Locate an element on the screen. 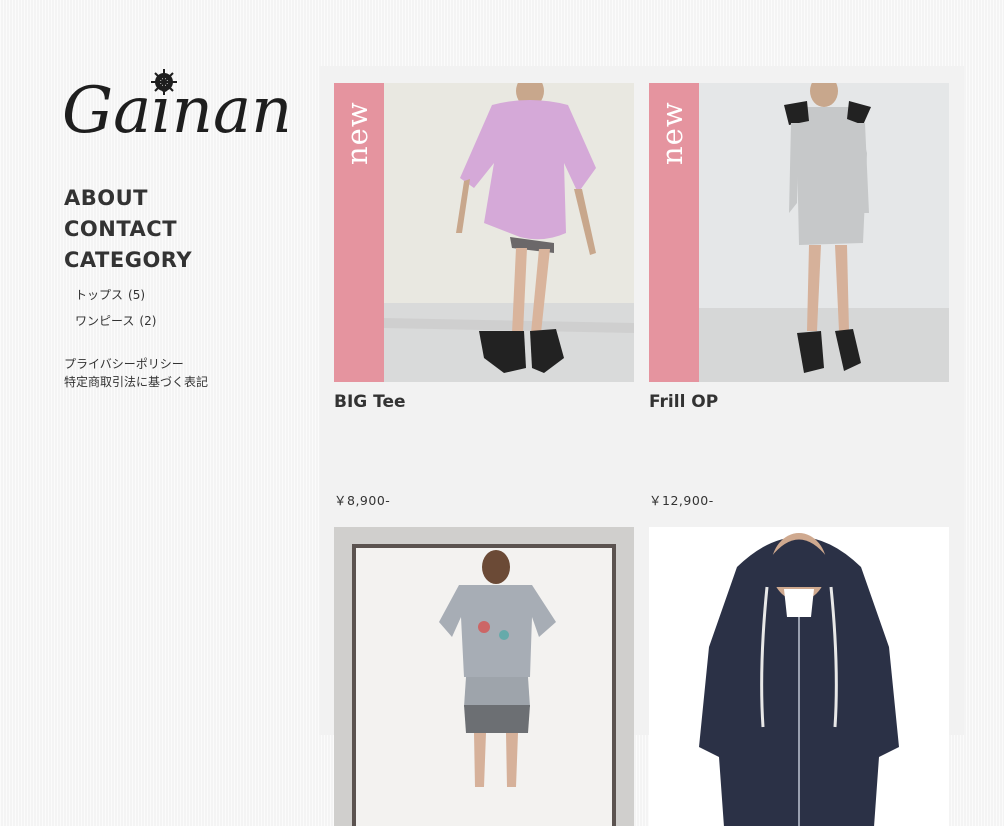 Image resolution: width=1004 pixels, height=826 pixels. gainan-logo: Gainan is located at coordinates (174, 100).